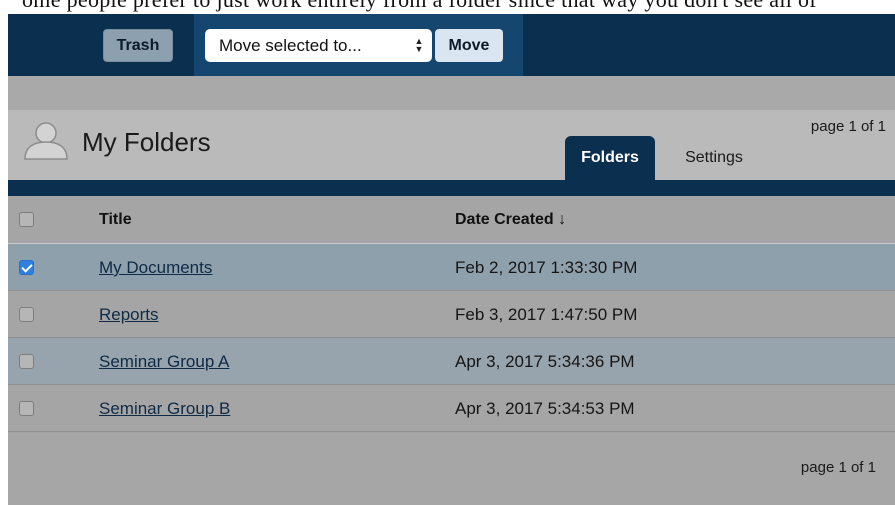  I want to click on folder-link: Seminar Group A, so click(164, 362).